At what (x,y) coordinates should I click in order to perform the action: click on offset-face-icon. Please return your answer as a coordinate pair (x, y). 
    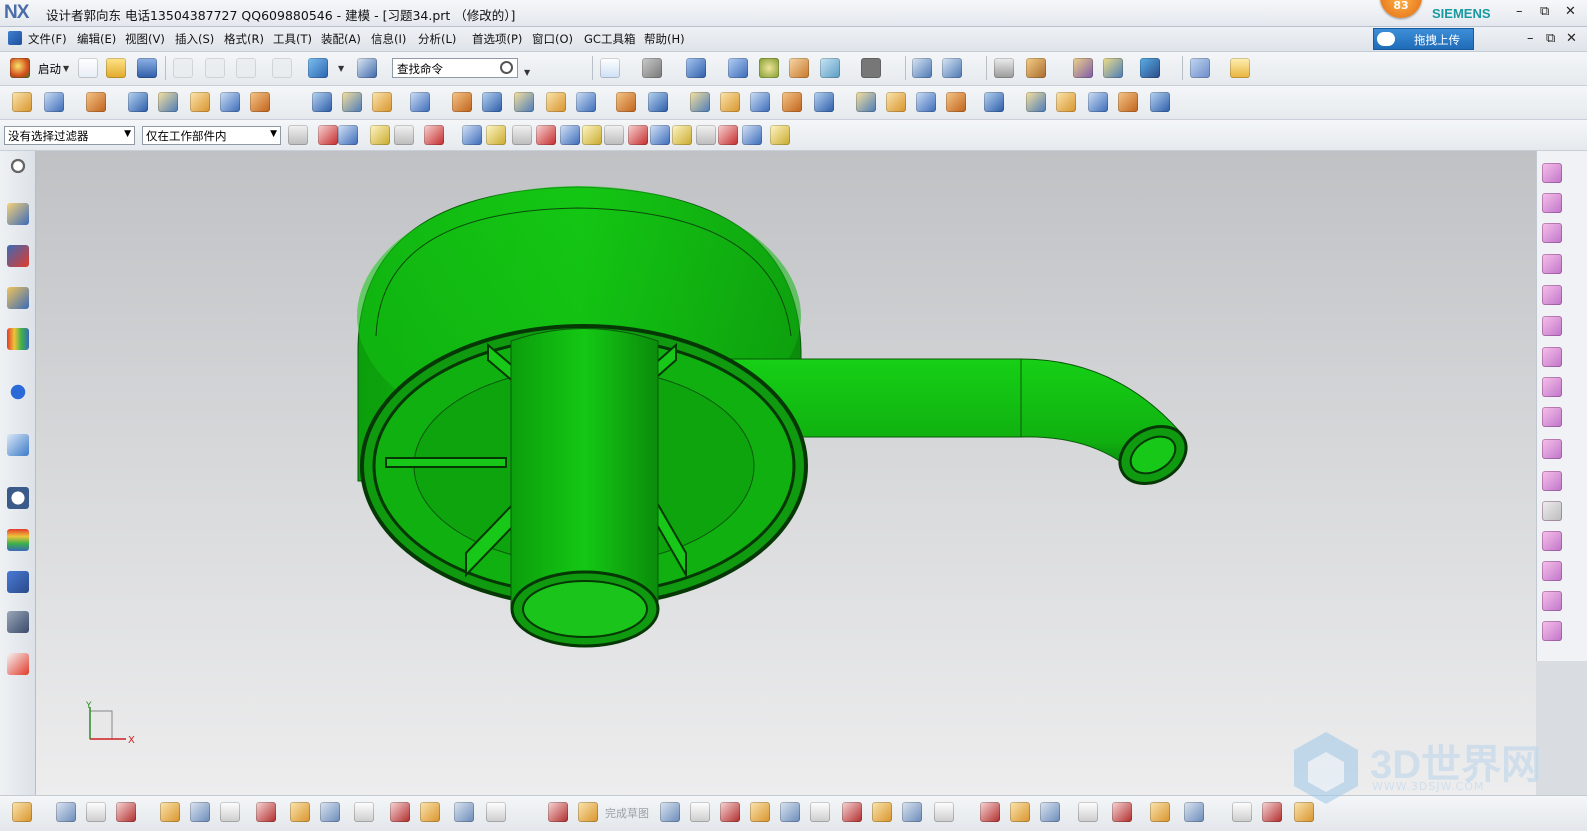
    Looking at the image, I should click on (700, 102).